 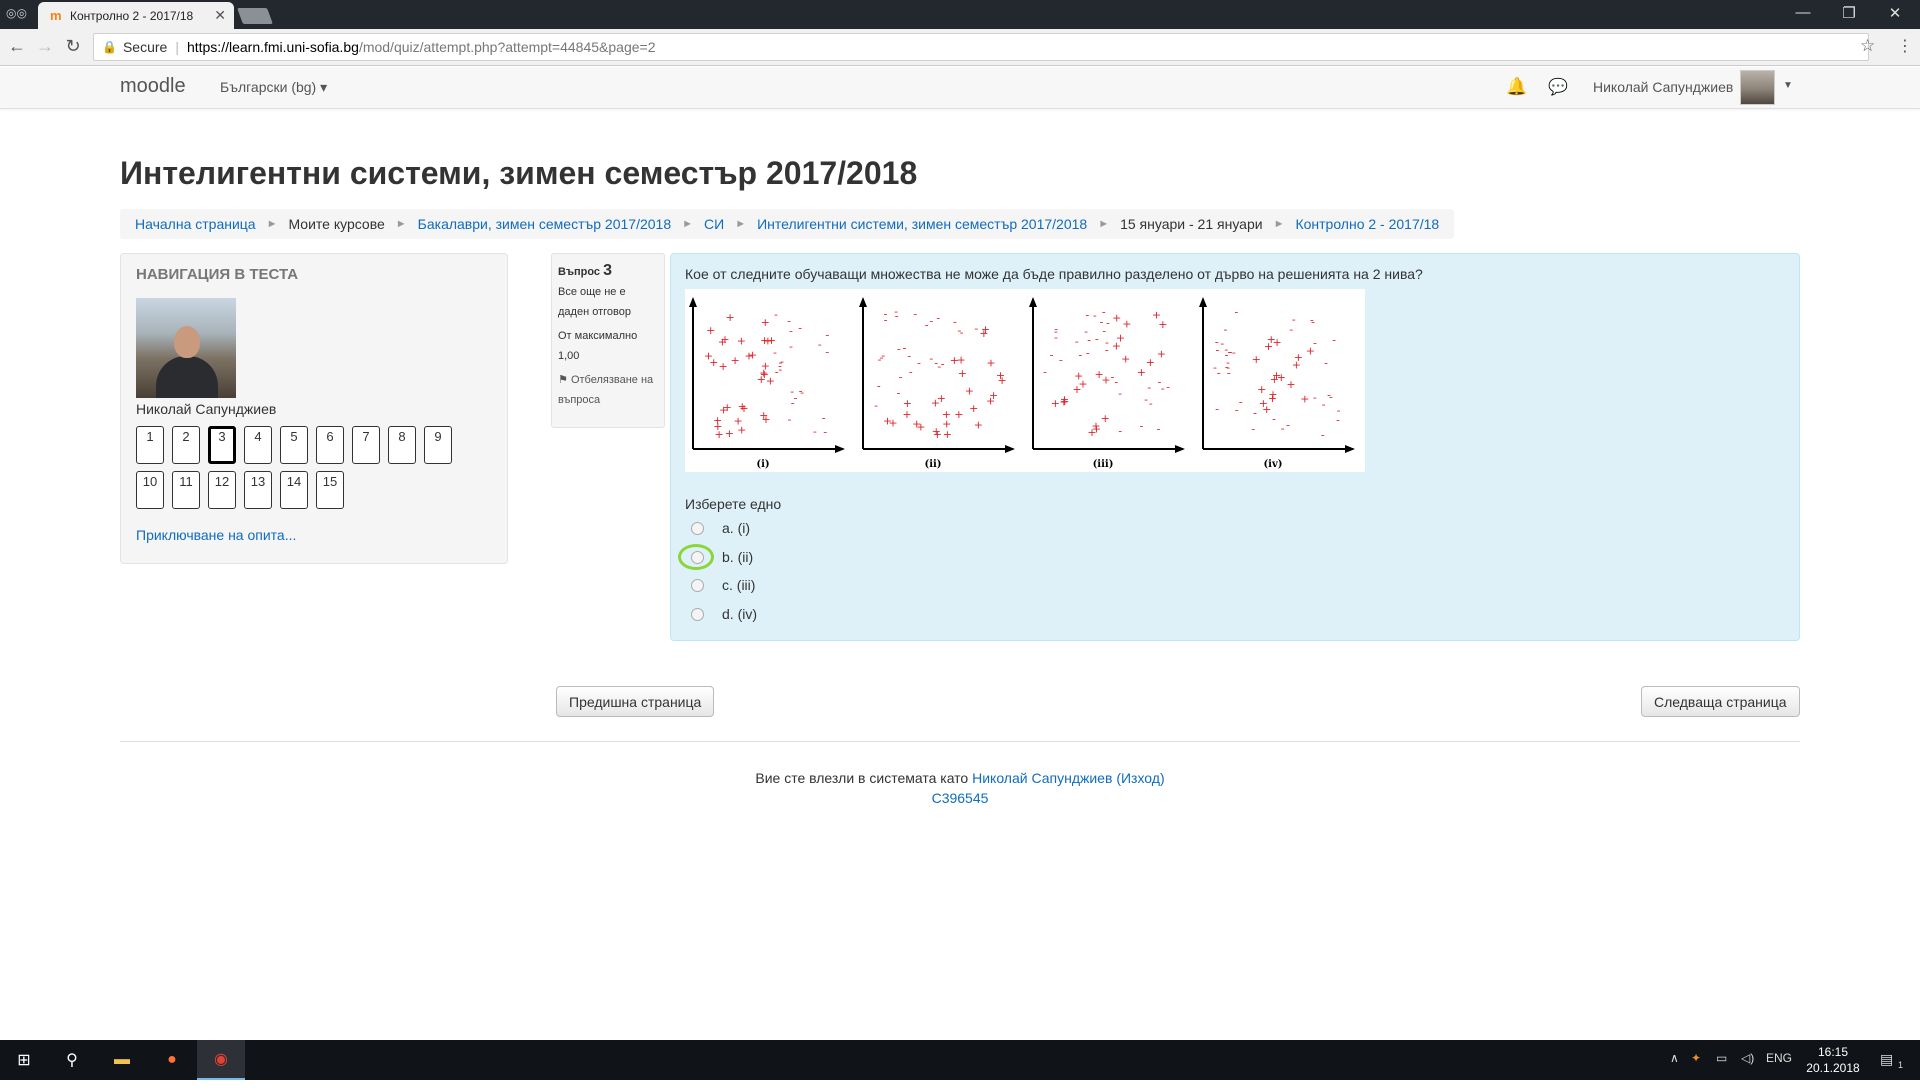 I want to click on flag-question-link: ⚑ Отбелязване на въпроса, so click(x=608, y=390).